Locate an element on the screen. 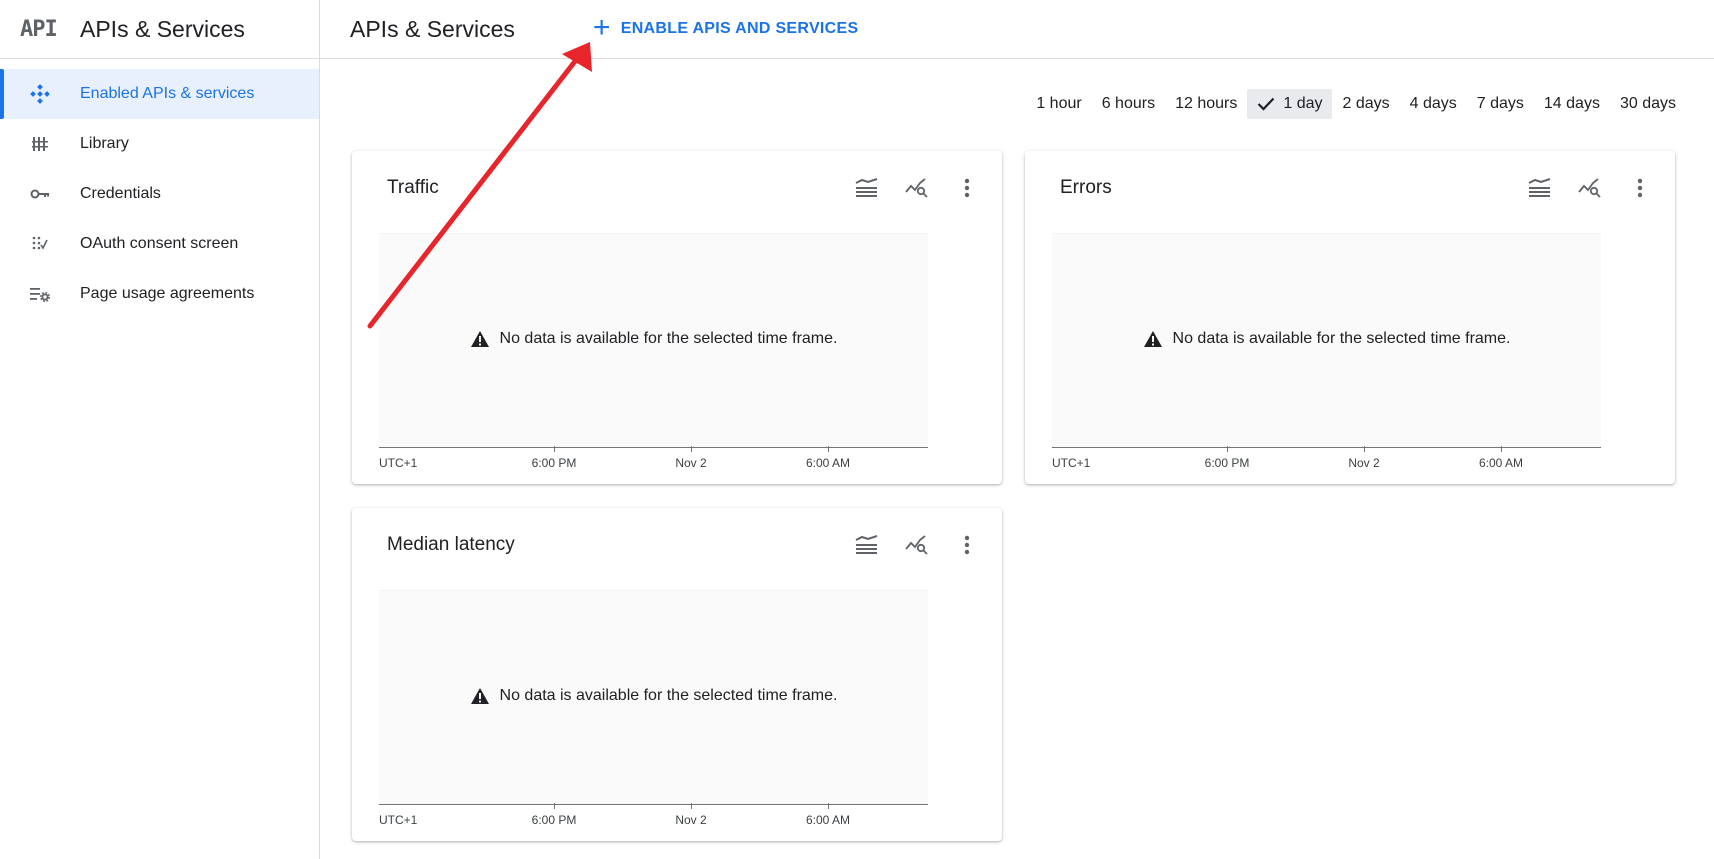 The width and height of the screenshot is (1714, 859). time-option-label: 4 days is located at coordinates (1433, 103).